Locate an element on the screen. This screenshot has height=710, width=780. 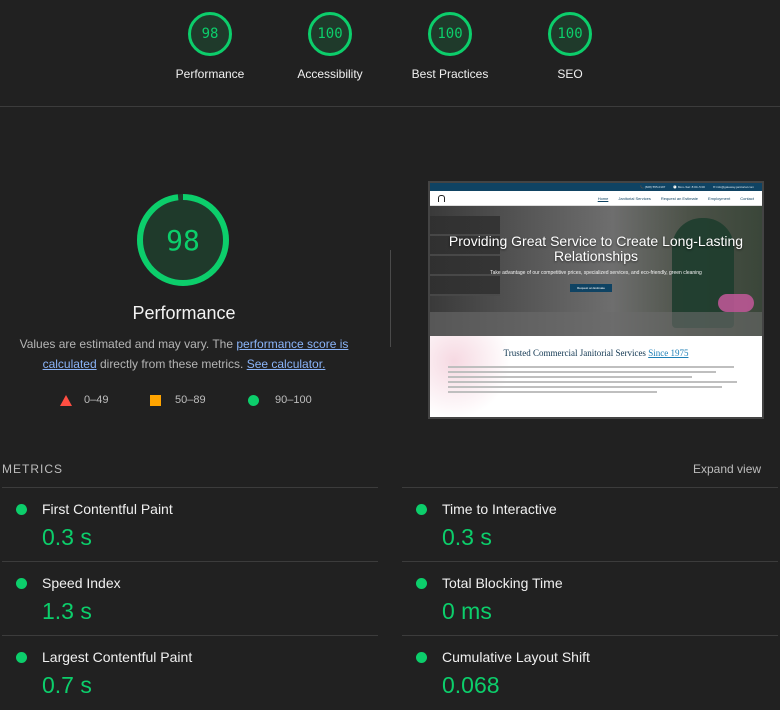
gauge-accessibility: 100 Accessibility is located at coordinates (330, 46).